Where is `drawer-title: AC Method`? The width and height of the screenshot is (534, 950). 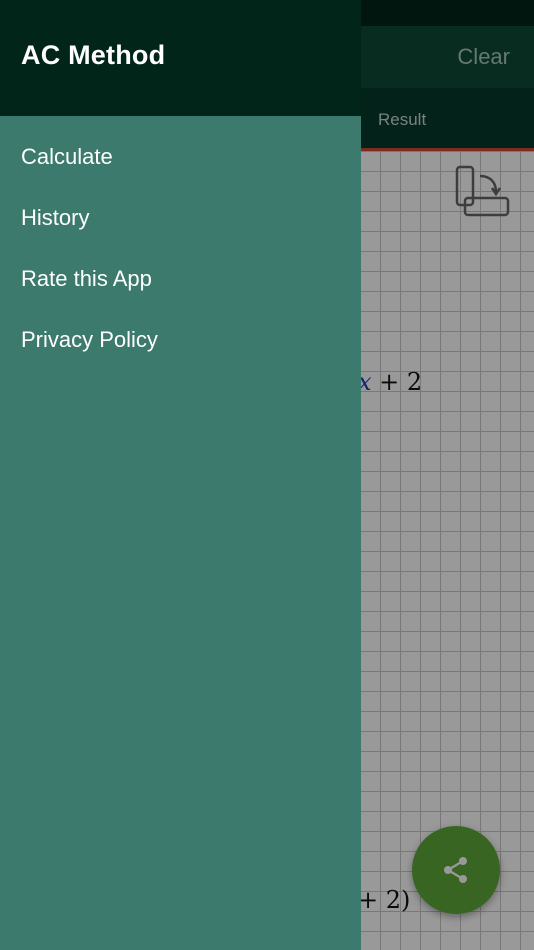 drawer-title: AC Method is located at coordinates (93, 55).